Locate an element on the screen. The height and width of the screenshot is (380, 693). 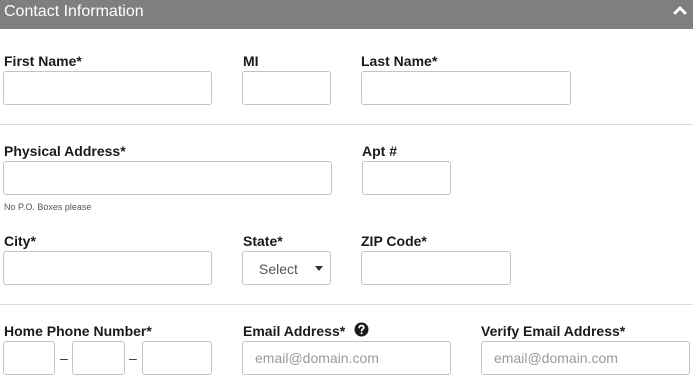
address-hint: No P.O. Boxes please is located at coordinates (48, 207).